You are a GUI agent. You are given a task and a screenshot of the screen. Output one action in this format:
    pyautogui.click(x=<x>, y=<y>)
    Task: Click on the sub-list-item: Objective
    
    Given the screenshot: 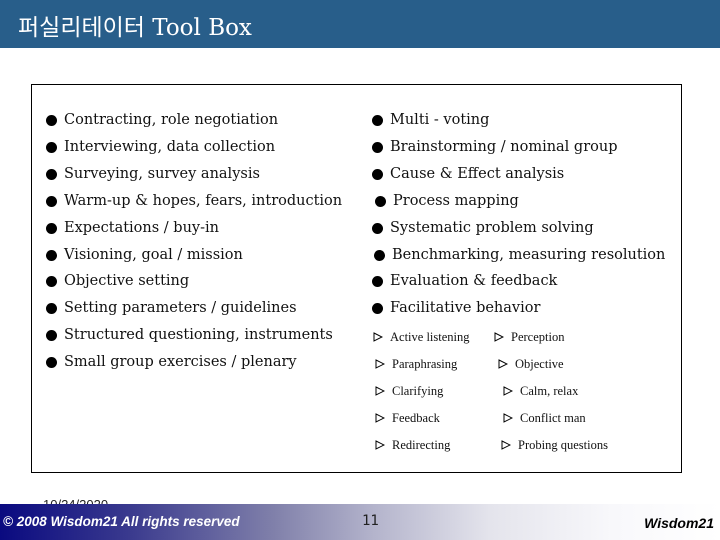 What is the action you would take?
    pyautogui.click(x=531, y=364)
    